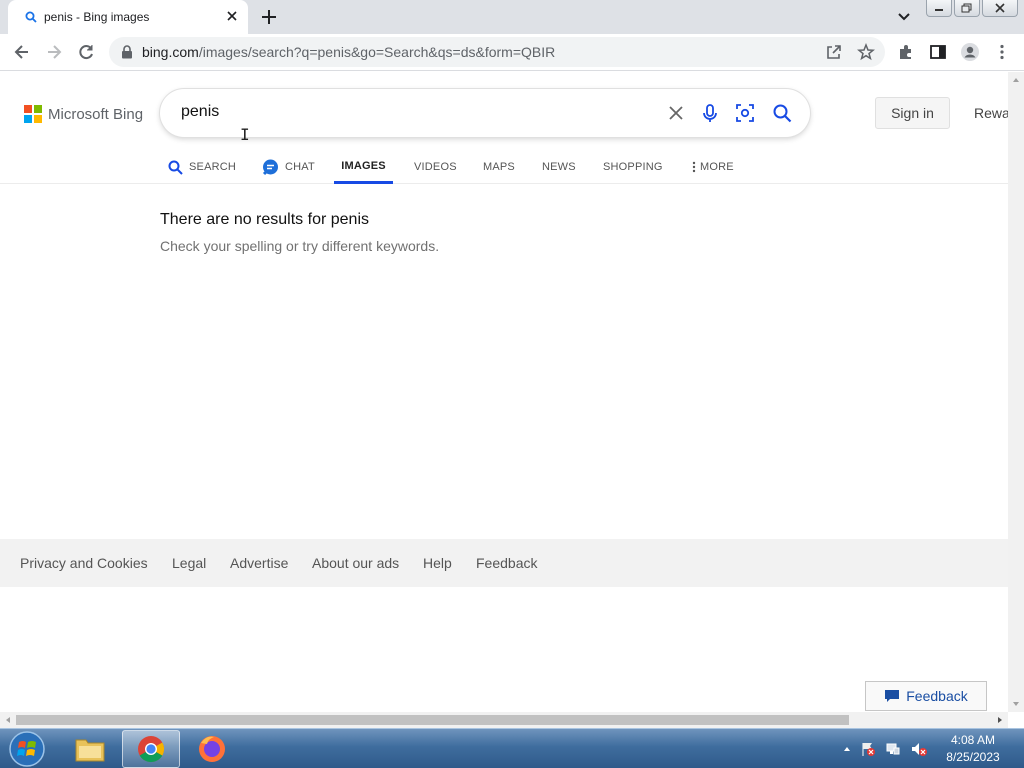 The image size is (1024, 768). I want to click on vertical-scrollbar, so click(1016, 392).